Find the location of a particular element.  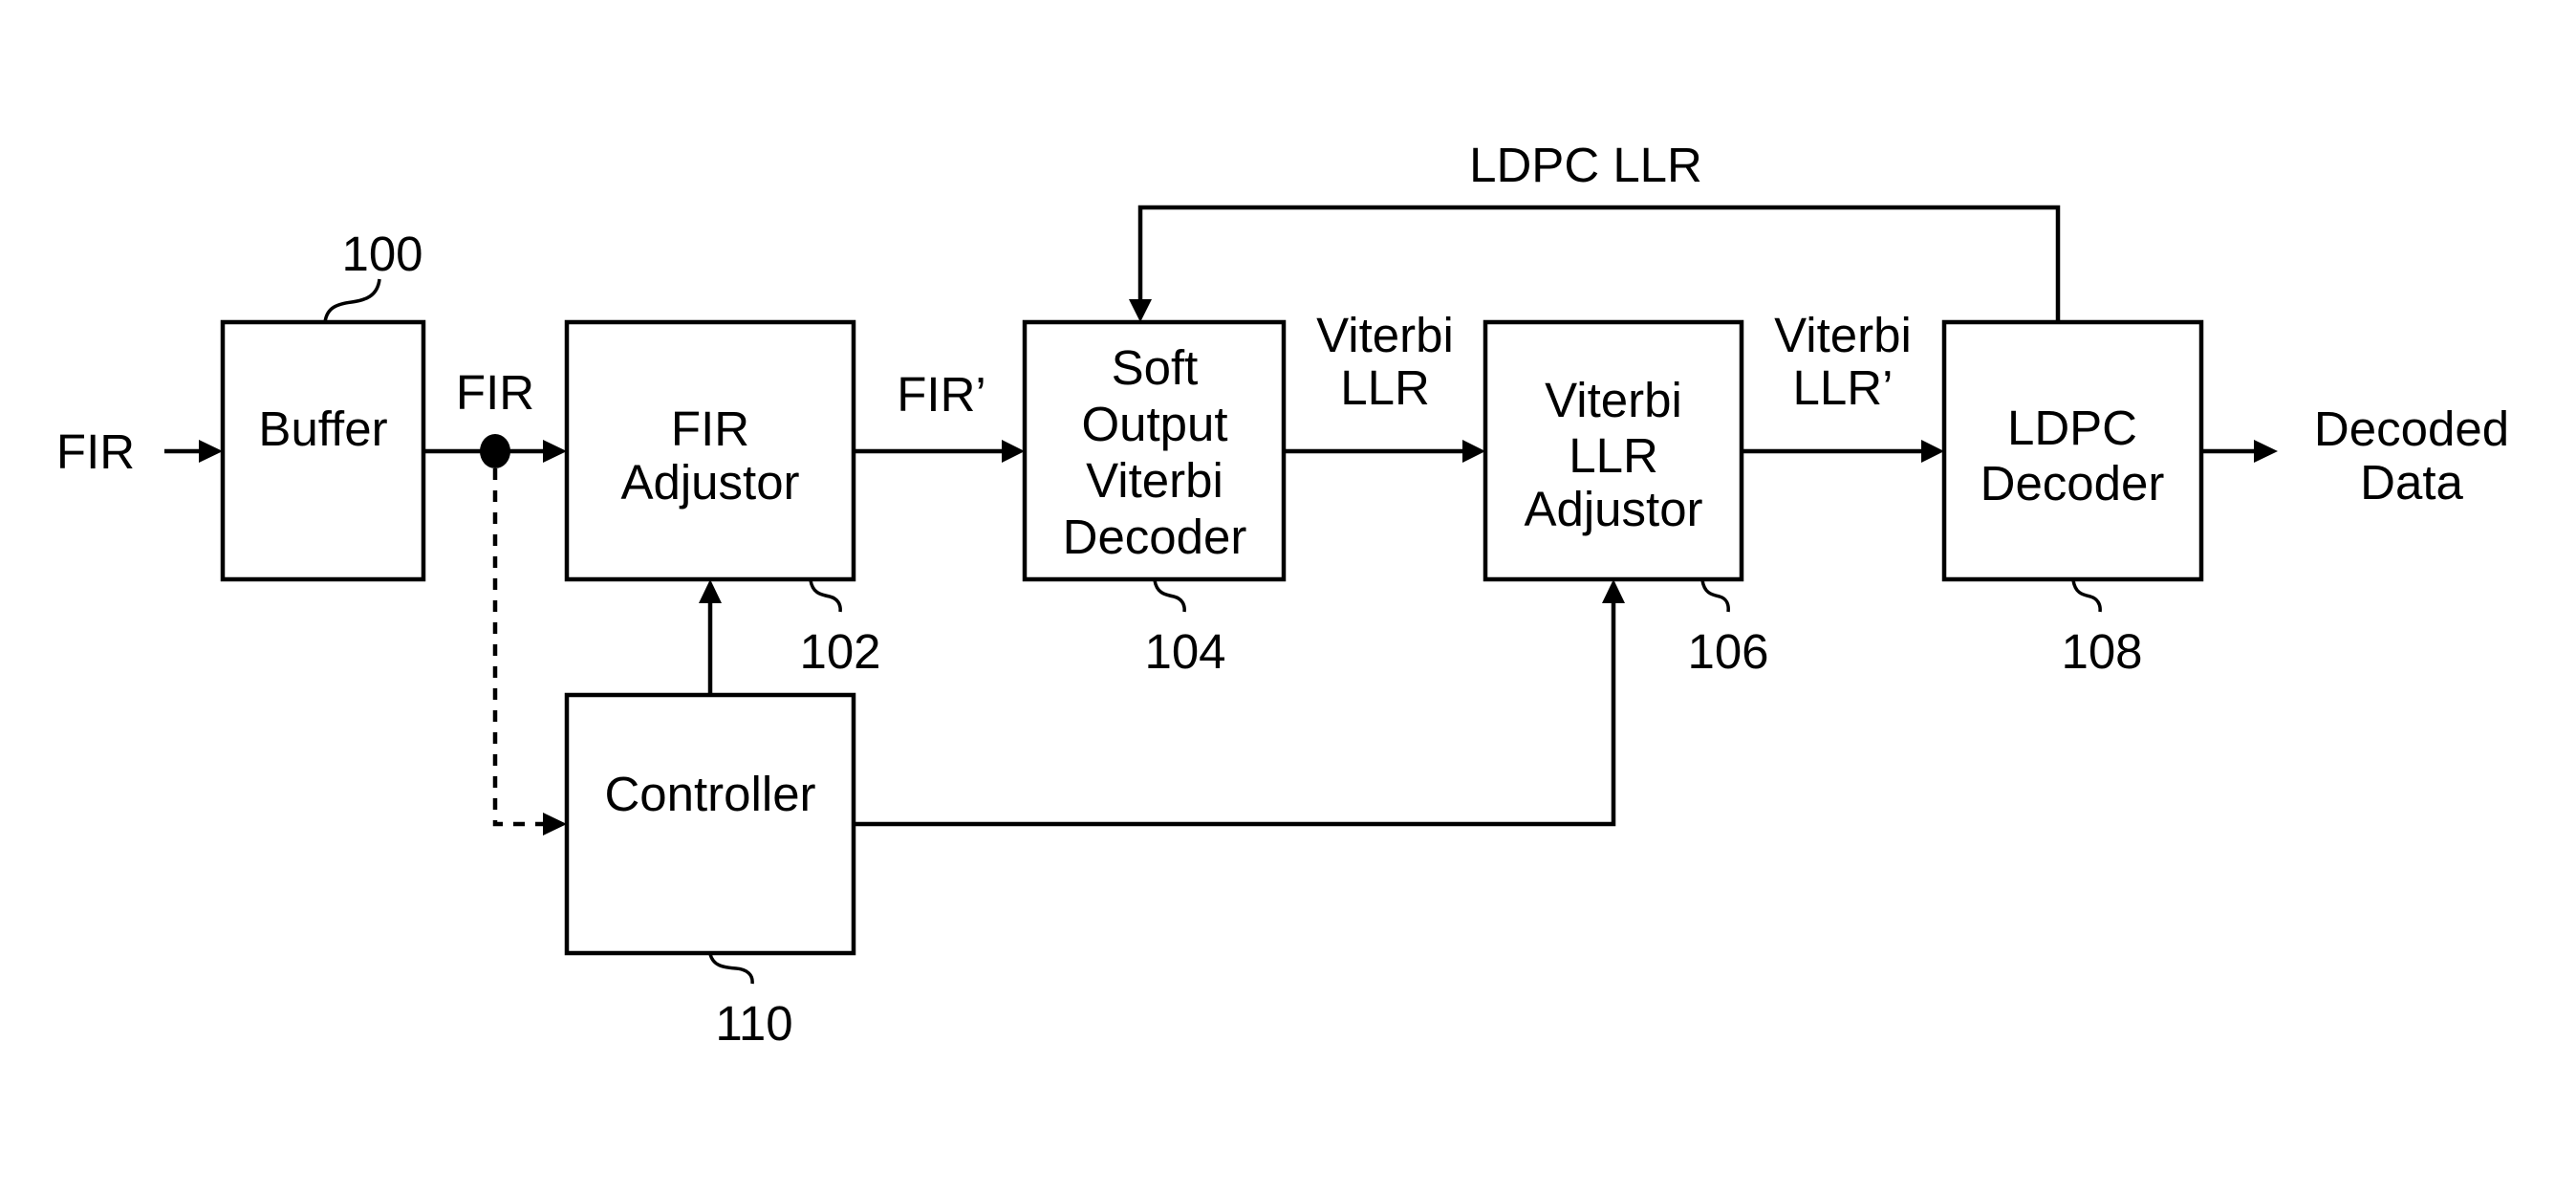

wire-ldpc-to-output: Decoded Data is located at coordinates (2355, 456).